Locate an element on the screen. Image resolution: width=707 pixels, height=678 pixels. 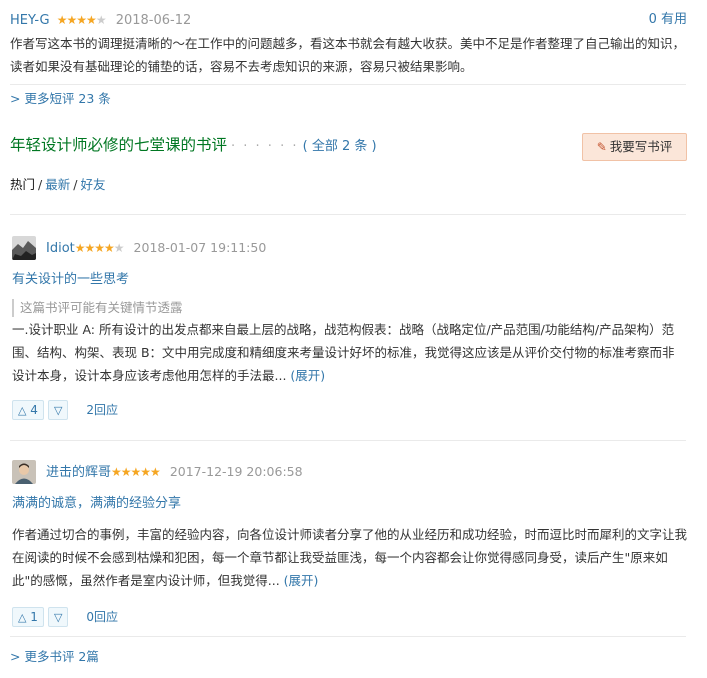
more-reviews-link: > 更多书评 2篇 is located at coordinates (54, 657).